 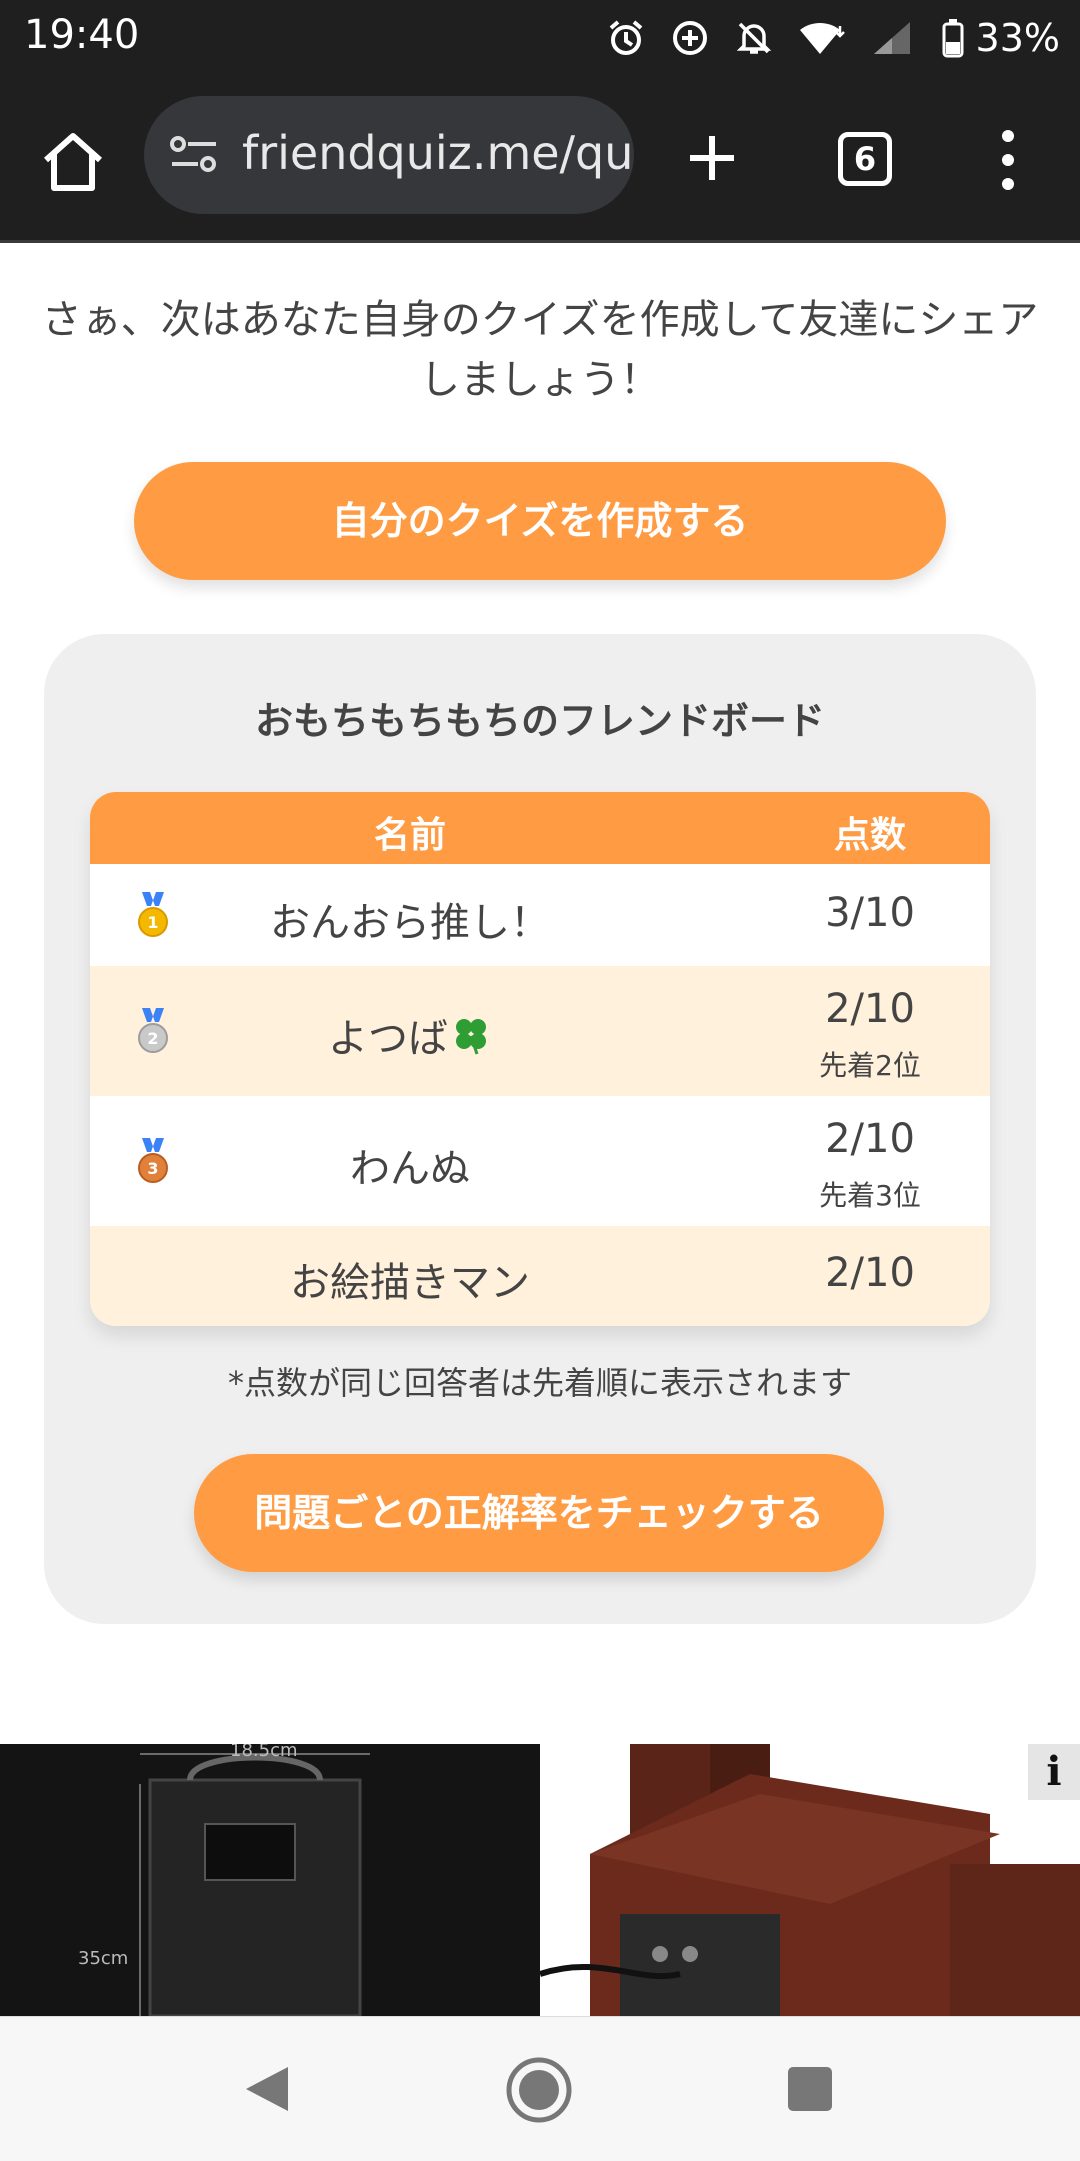 I want to click on player-name-wrap: よつば, so click(x=410, y=1036).